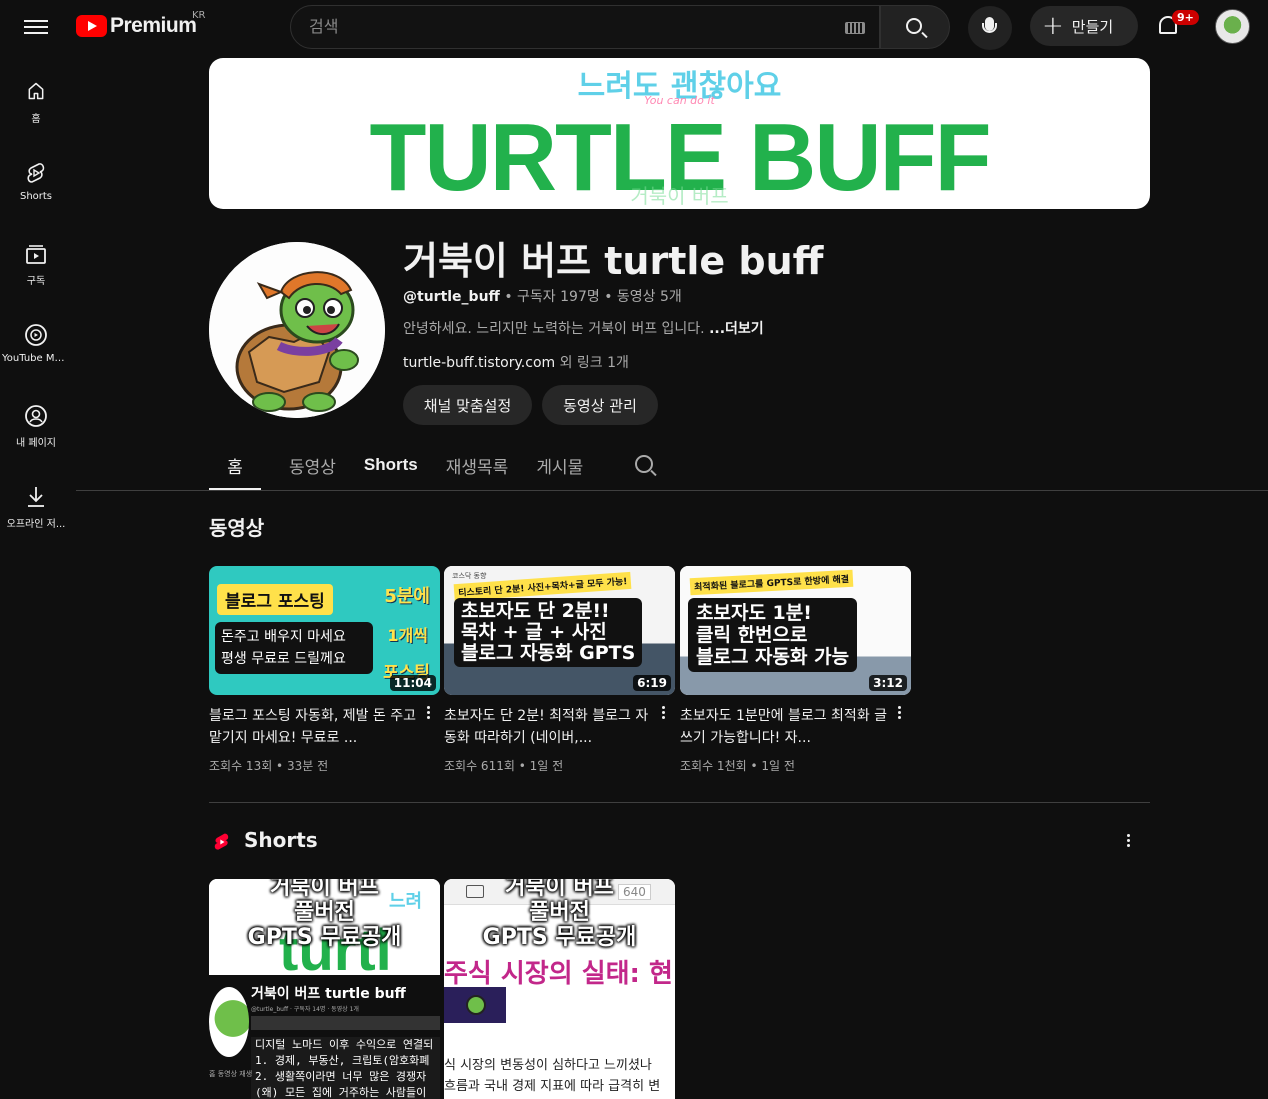 The height and width of the screenshot is (1099, 1268). I want to click on tab-playlists: 재생목록, so click(477, 465).